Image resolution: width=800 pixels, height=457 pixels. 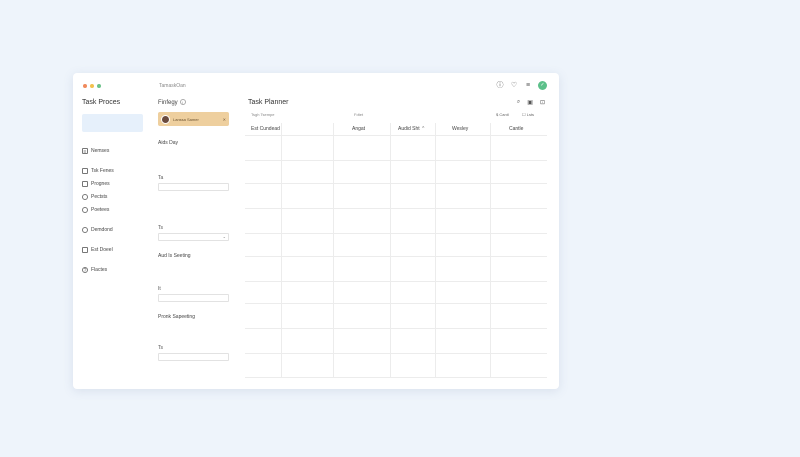 I want to click on help-circle-icon: ?, so click(x=85, y=270).